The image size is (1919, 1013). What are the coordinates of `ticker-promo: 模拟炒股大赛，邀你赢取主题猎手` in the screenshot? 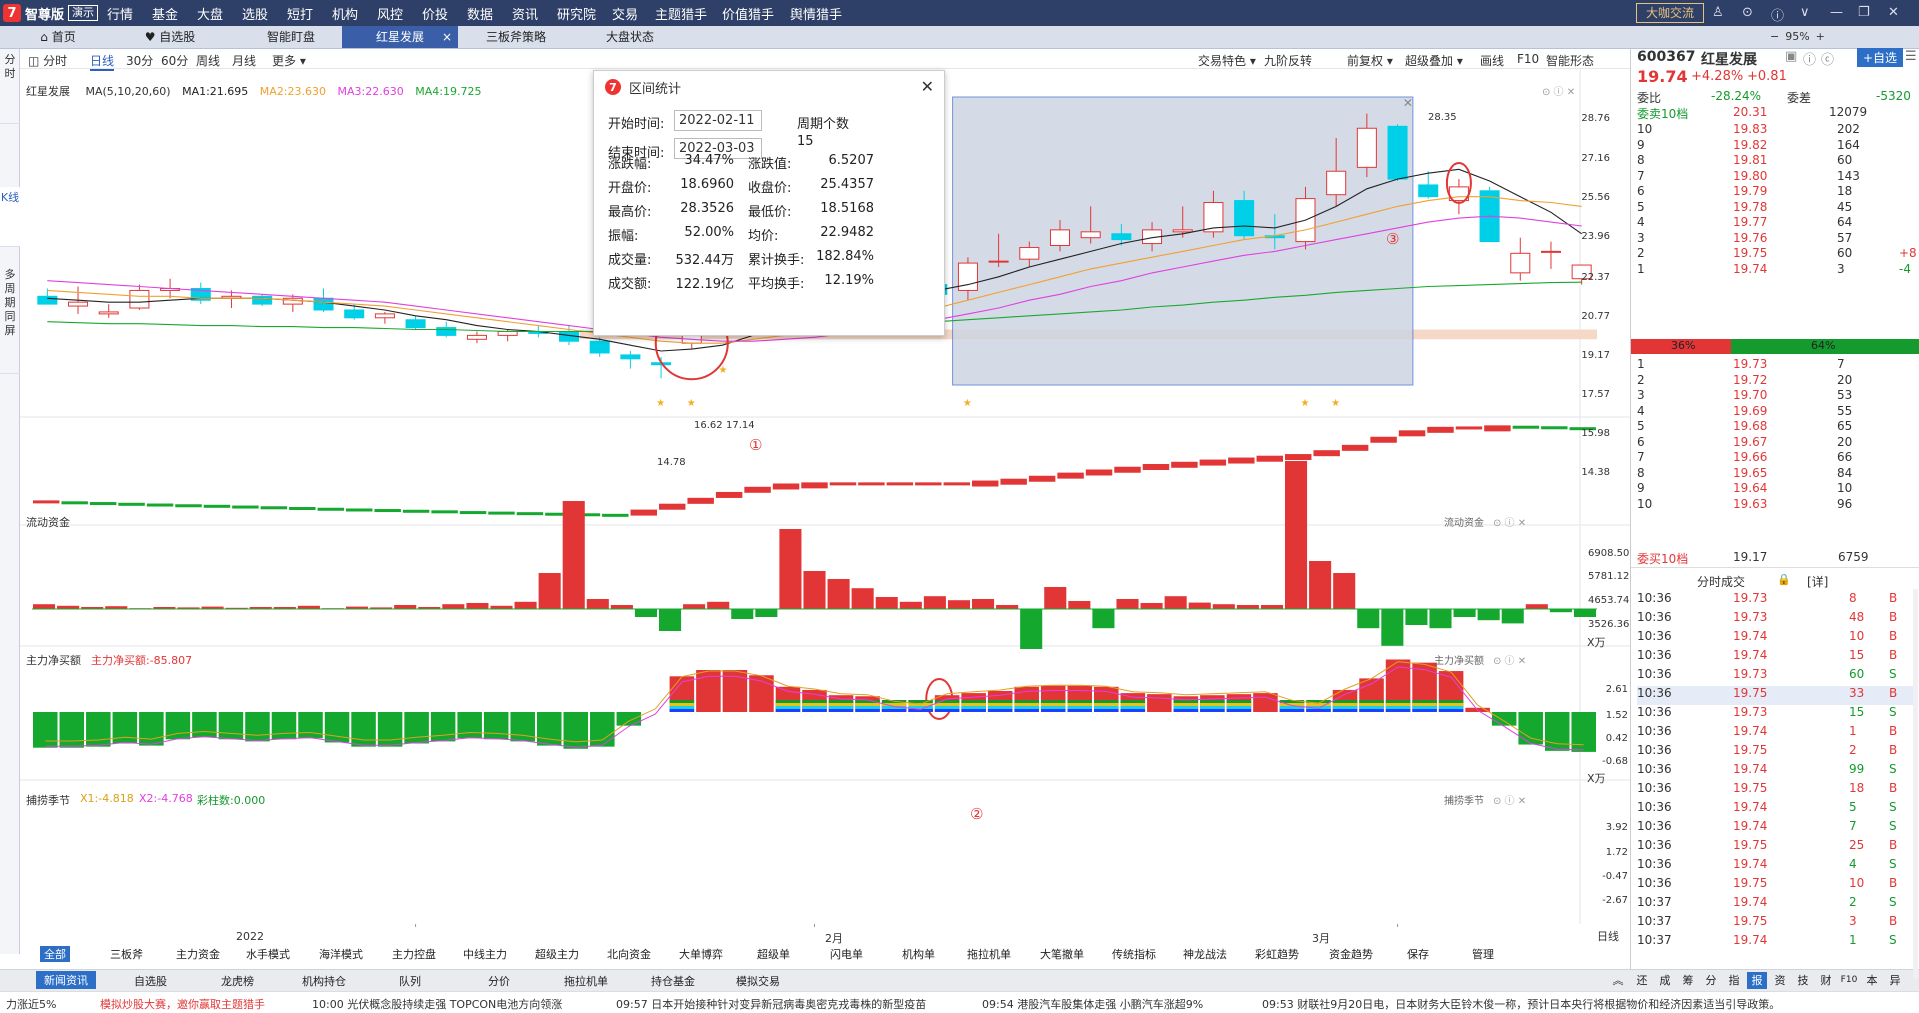 It's located at (182, 1004).